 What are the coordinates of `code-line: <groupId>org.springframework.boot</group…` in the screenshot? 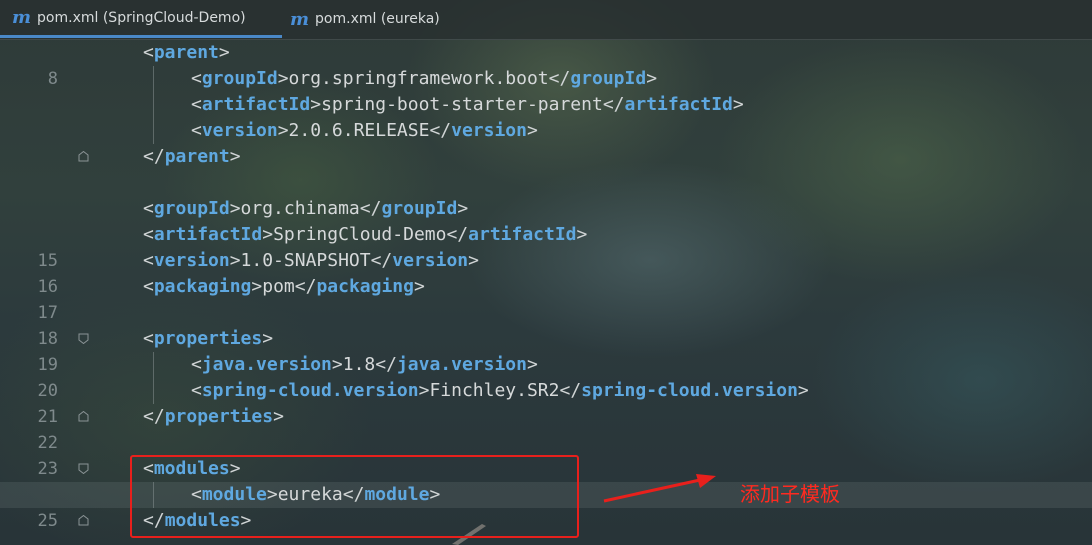 It's located at (424, 79).